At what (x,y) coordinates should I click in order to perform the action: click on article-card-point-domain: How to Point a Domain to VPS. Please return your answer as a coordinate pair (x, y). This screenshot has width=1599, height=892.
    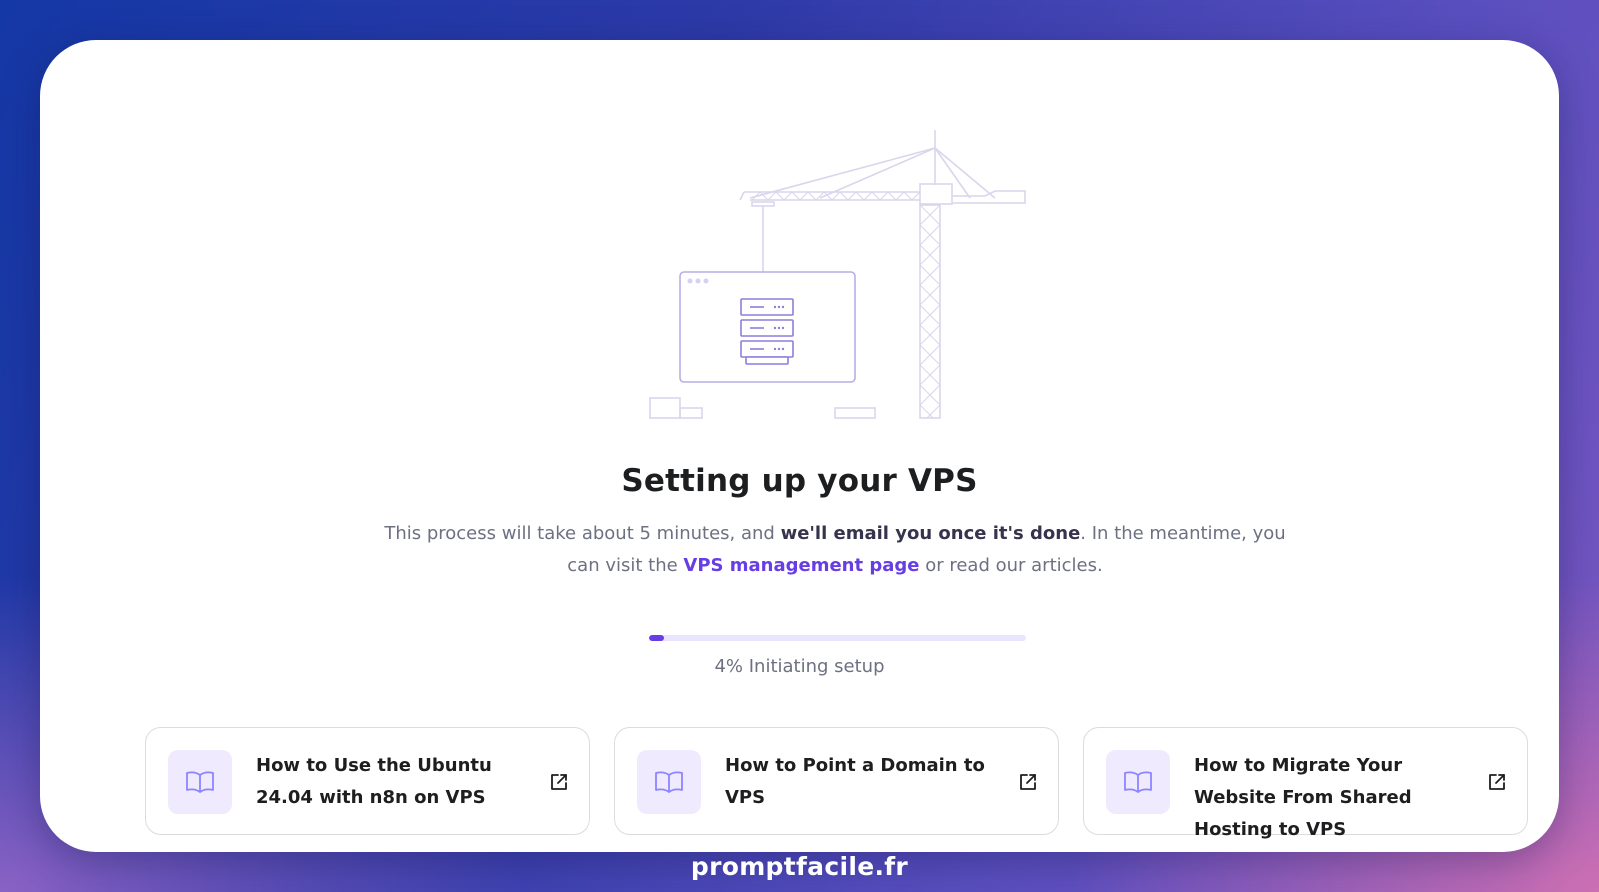
    Looking at the image, I should click on (836, 781).